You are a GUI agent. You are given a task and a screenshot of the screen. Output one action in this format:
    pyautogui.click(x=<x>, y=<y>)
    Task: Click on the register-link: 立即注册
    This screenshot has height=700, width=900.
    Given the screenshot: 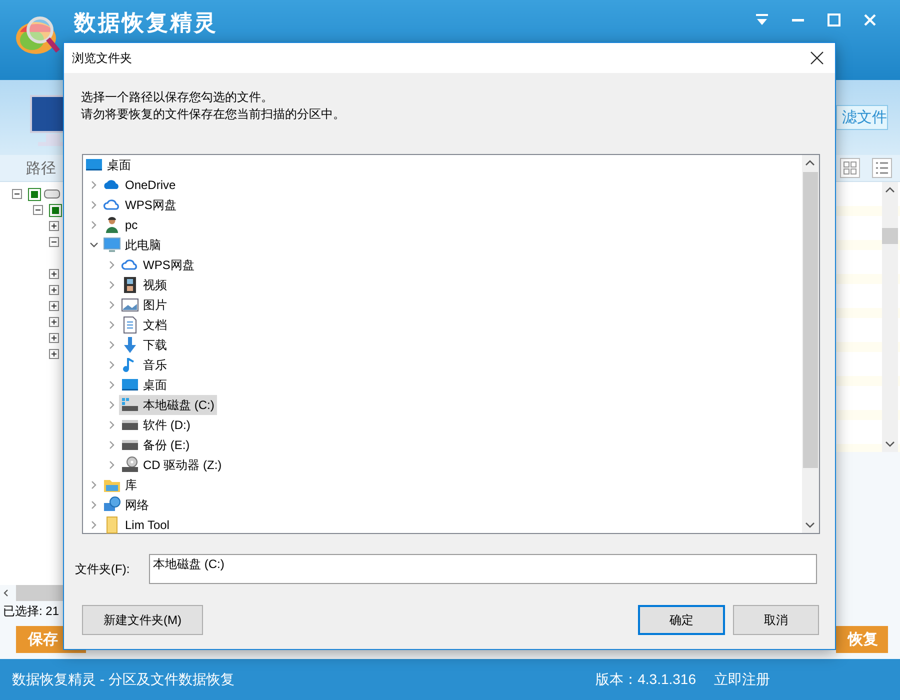 What is the action you would take?
    pyautogui.click(x=742, y=679)
    